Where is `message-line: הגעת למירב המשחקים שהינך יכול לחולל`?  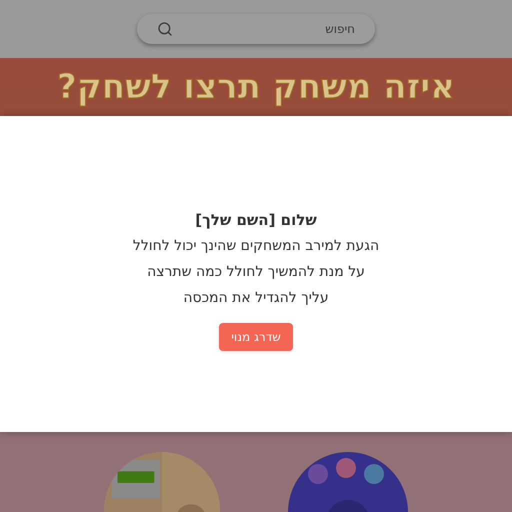
message-line: הגעת למירב המשחקים שהינך יכול לחולל is located at coordinates (256, 246).